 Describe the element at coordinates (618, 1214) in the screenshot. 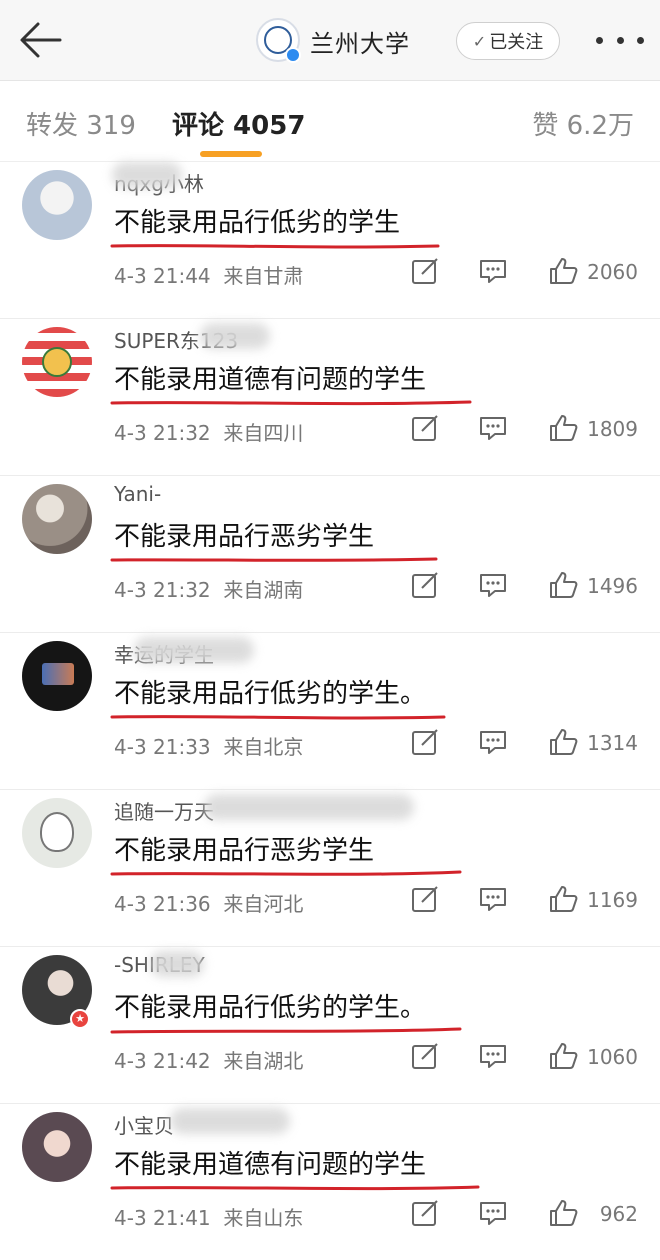

I see `like-count: 962` at that location.